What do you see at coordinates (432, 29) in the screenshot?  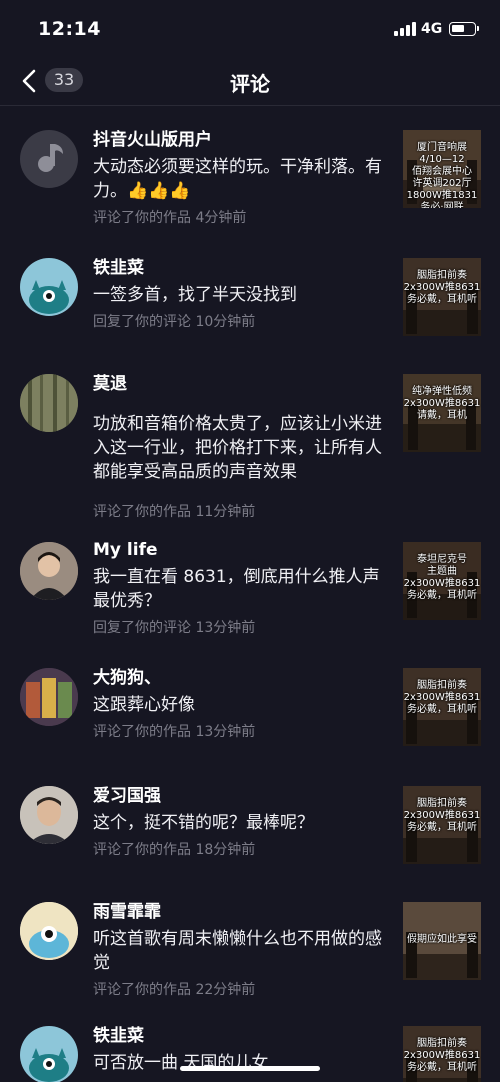 I see `network-type: 4G` at bounding box center [432, 29].